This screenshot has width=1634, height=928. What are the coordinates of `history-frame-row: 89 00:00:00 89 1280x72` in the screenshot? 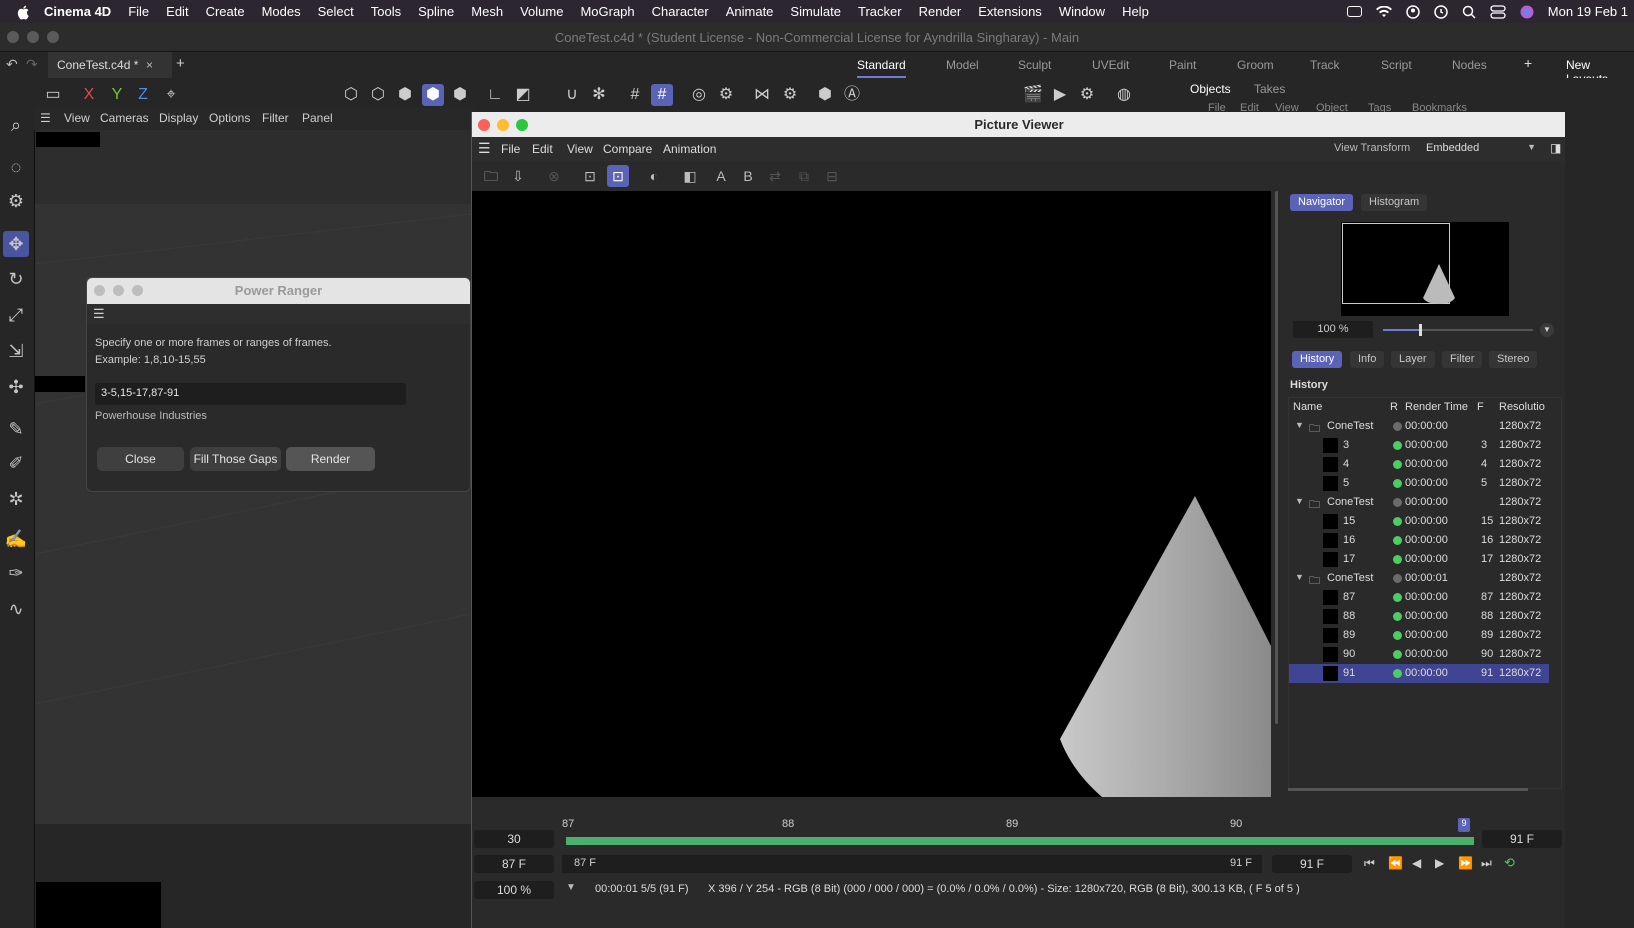 It's located at (1419, 635).